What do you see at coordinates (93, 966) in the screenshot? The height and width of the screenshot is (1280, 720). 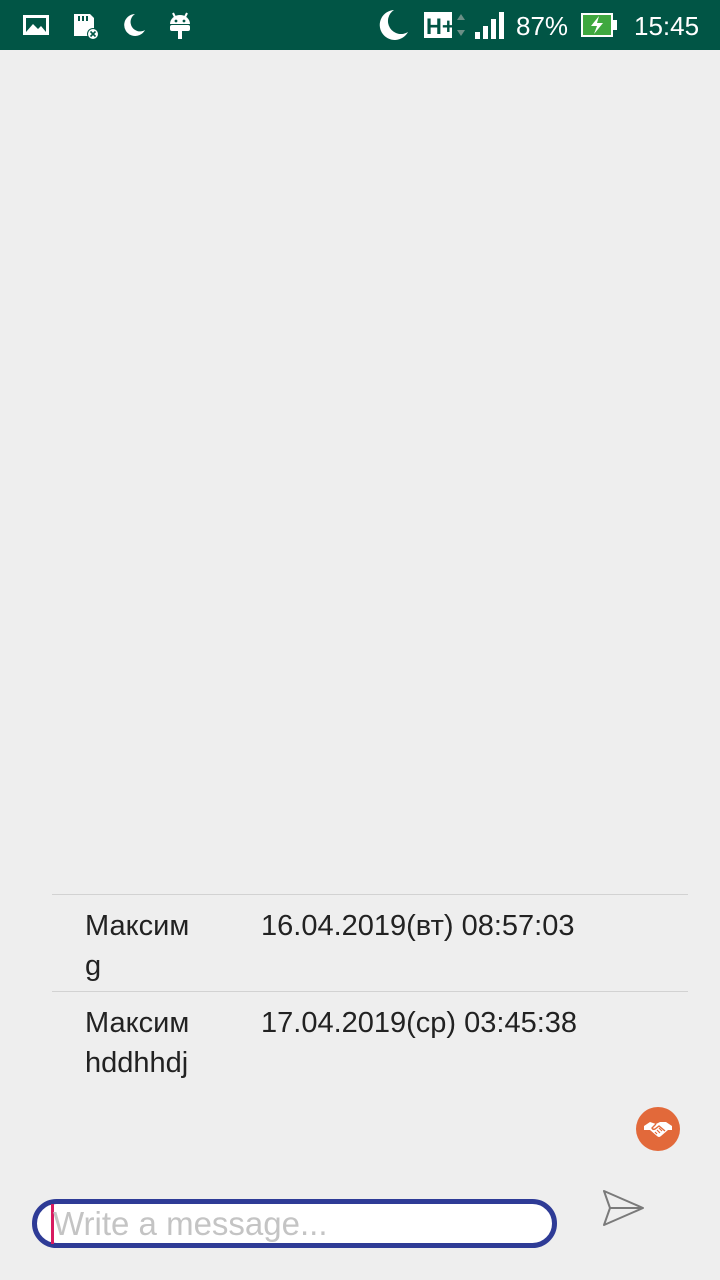 I see `message-text: g` at bounding box center [93, 966].